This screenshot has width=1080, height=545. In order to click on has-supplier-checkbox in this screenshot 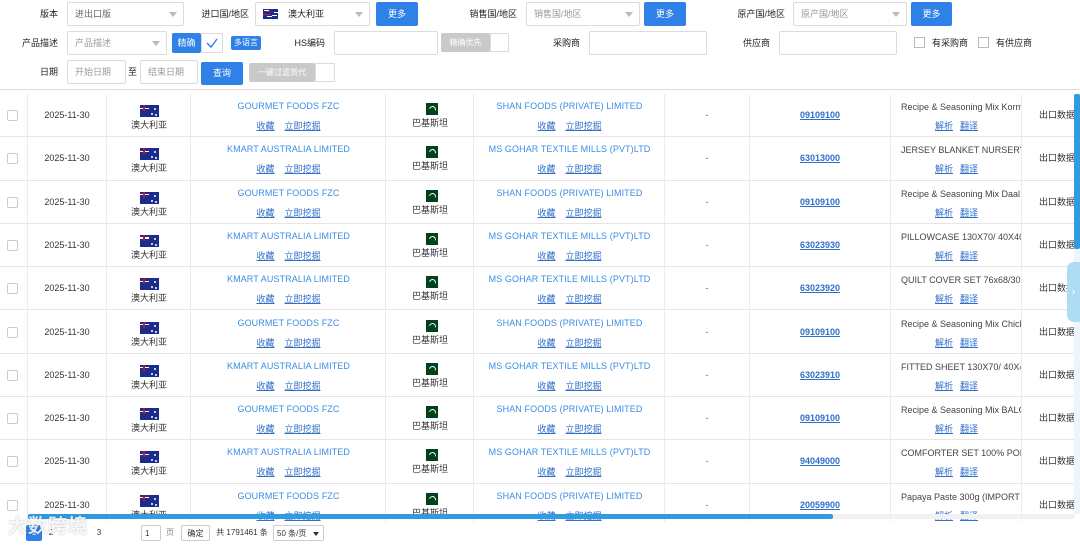, I will do `click(983, 42)`.